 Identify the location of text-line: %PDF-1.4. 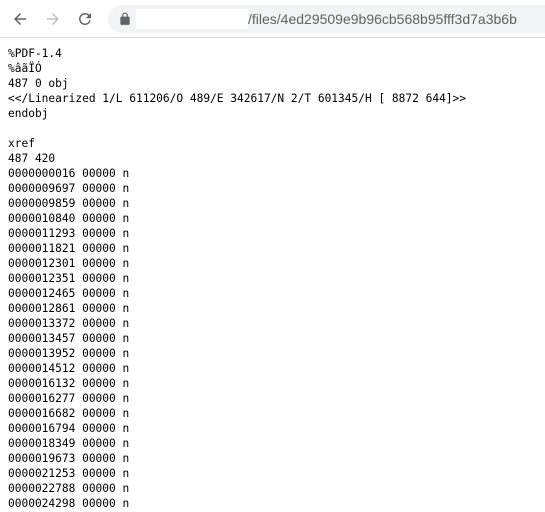
(35, 53).